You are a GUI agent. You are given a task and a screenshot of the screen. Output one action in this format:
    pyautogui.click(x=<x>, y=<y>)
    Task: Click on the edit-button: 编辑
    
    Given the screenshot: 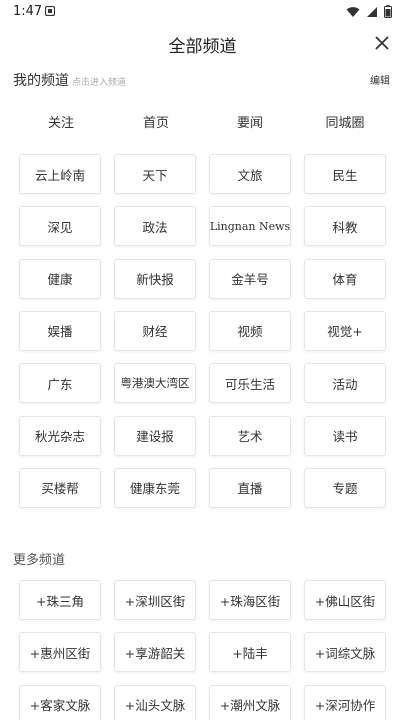 What is the action you would take?
    pyautogui.click(x=380, y=79)
    